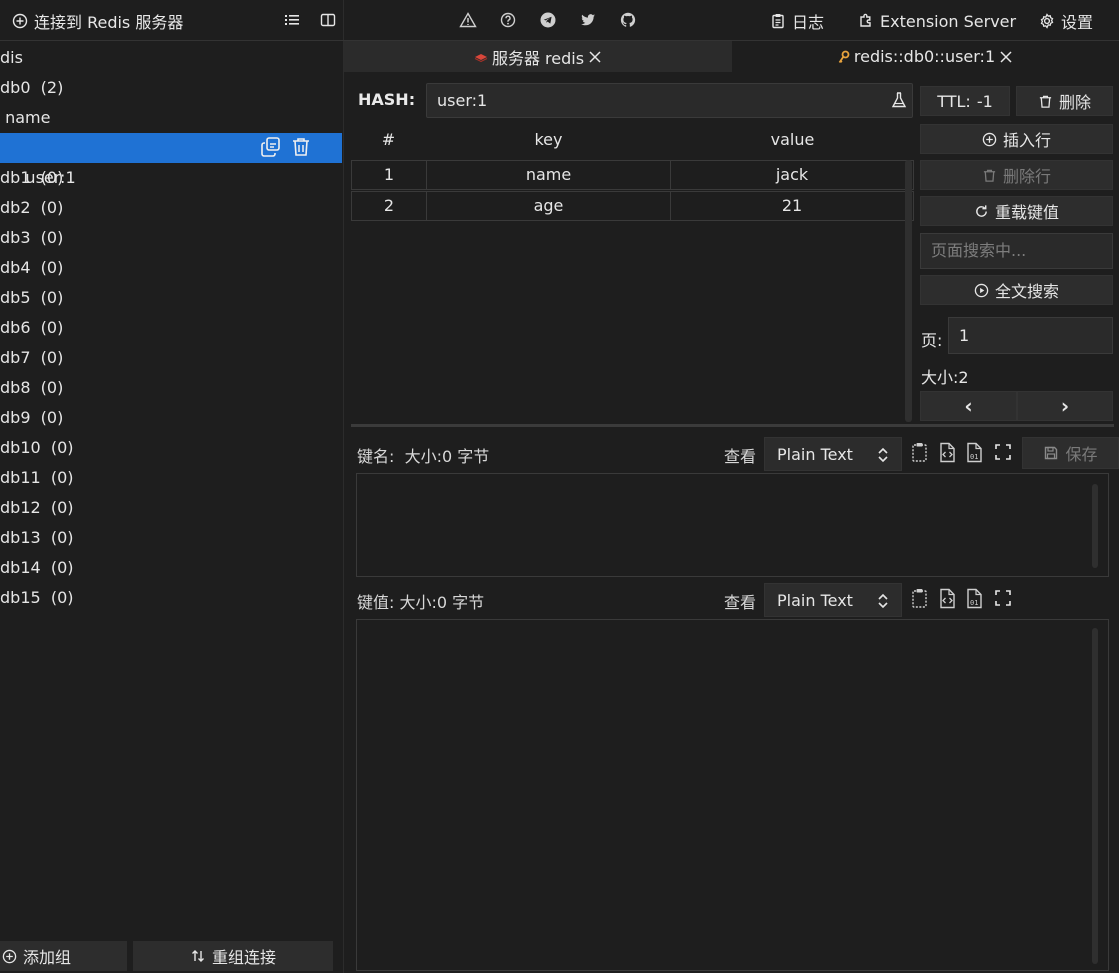 The width and height of the screenshot is (1119, 973). What do you see at coordinates (171, 508) in the screenshot?
I see `tree-item-db12: db12 (0)` at bounding box center [171, 508].